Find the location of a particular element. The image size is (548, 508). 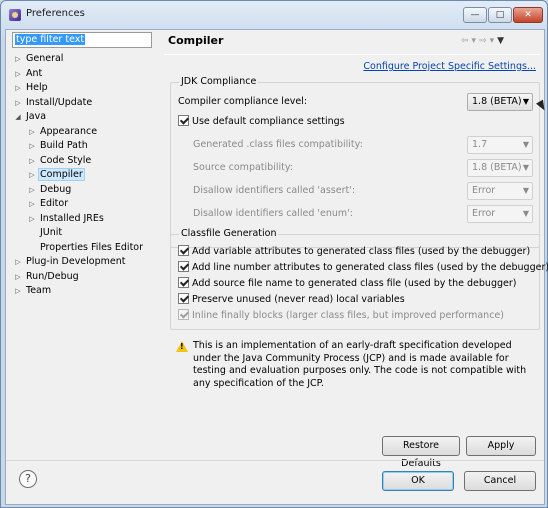

forward-arrow-icon: ⇨ is located at coordinates (484, 41).